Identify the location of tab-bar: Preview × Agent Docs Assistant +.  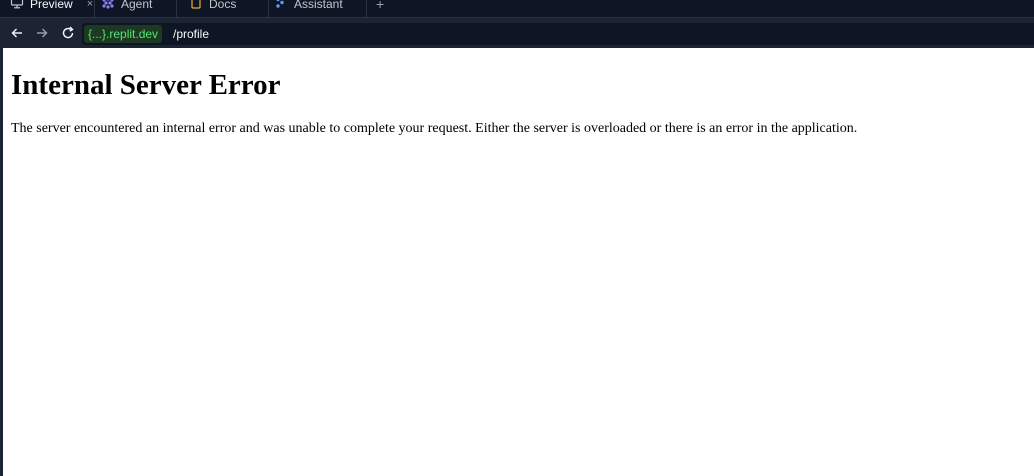
(517, 8).